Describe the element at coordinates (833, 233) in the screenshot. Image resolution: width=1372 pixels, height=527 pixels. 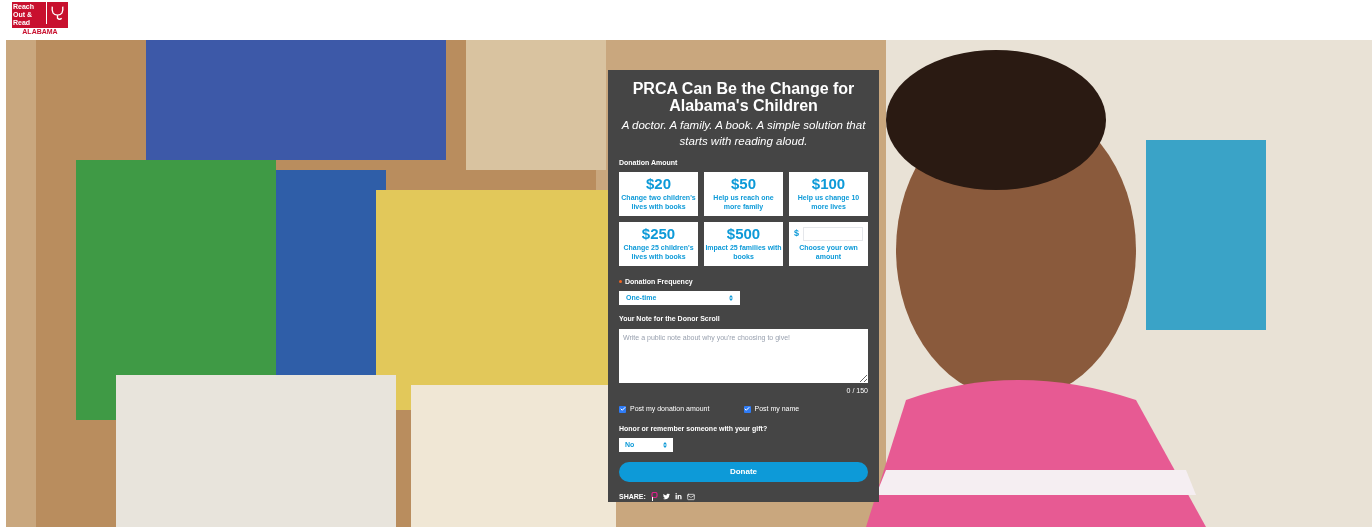
I see `amount-input` at that location.